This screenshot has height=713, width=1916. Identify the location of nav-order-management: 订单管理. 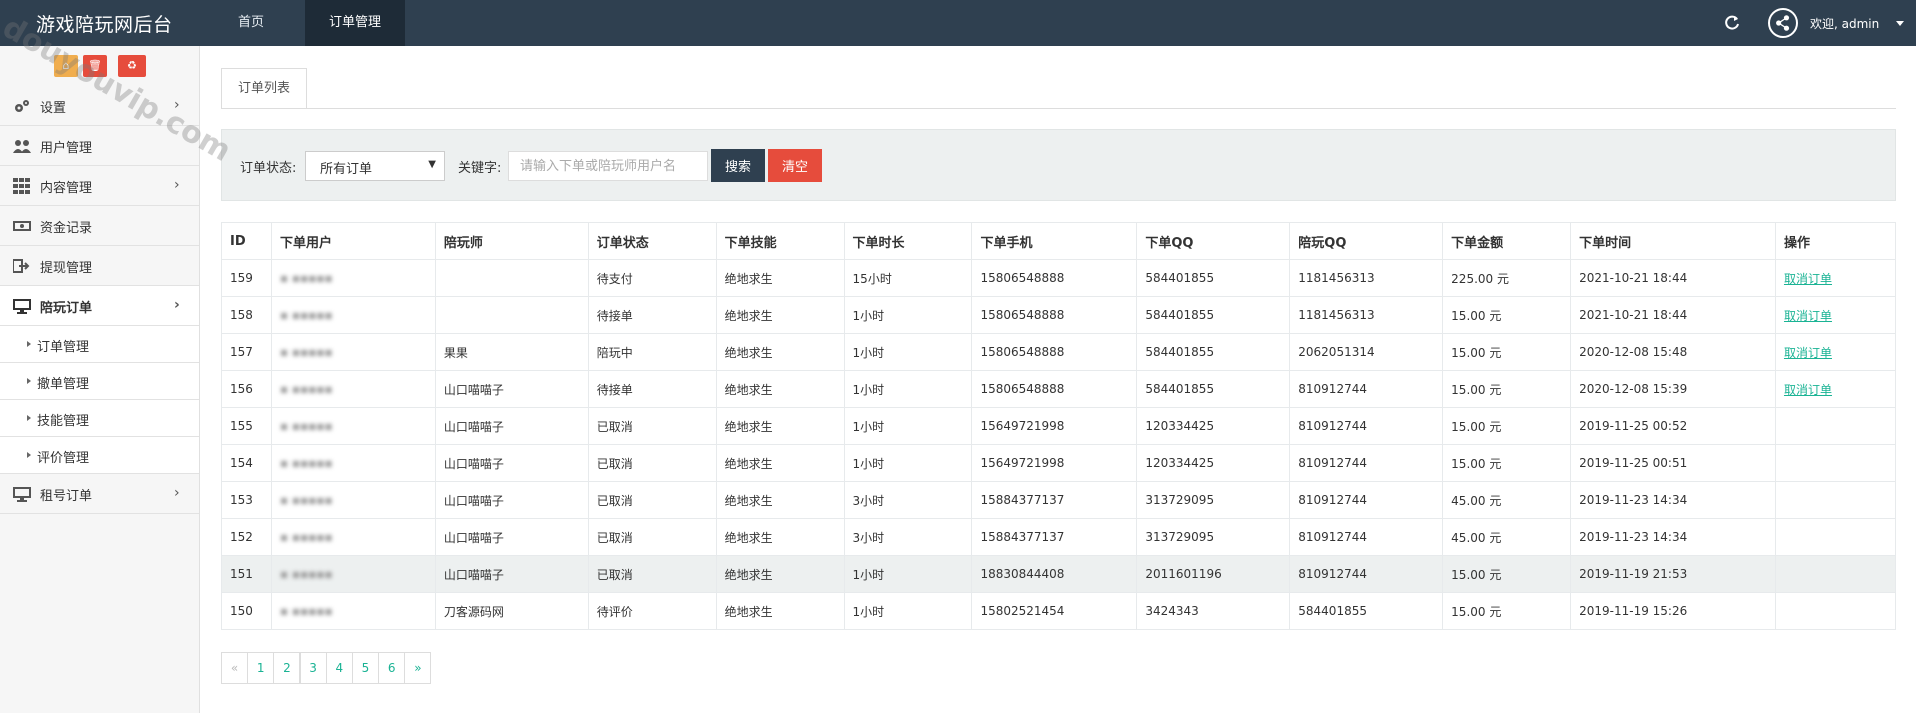
(355, 23).